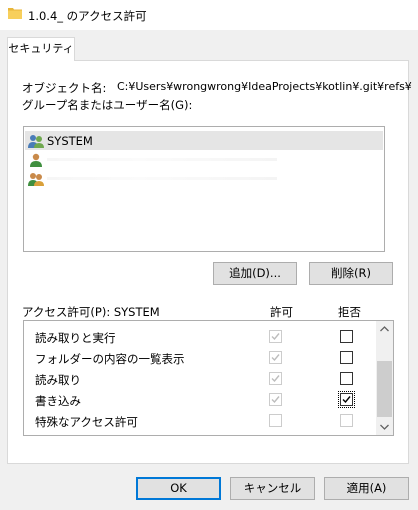  Describe the element at coordinates (64, 88) in the screenshot. I see `object-name-label: オブジェクト名:` at that location.